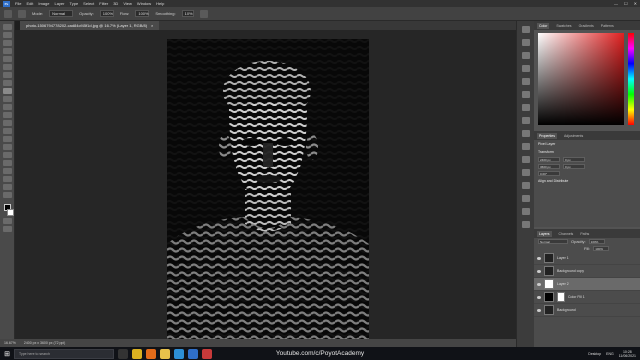  What do you see at coordinates (74, 3) in the screenshot?
I see `menu-type: Type` at bounding box center [74, 3].